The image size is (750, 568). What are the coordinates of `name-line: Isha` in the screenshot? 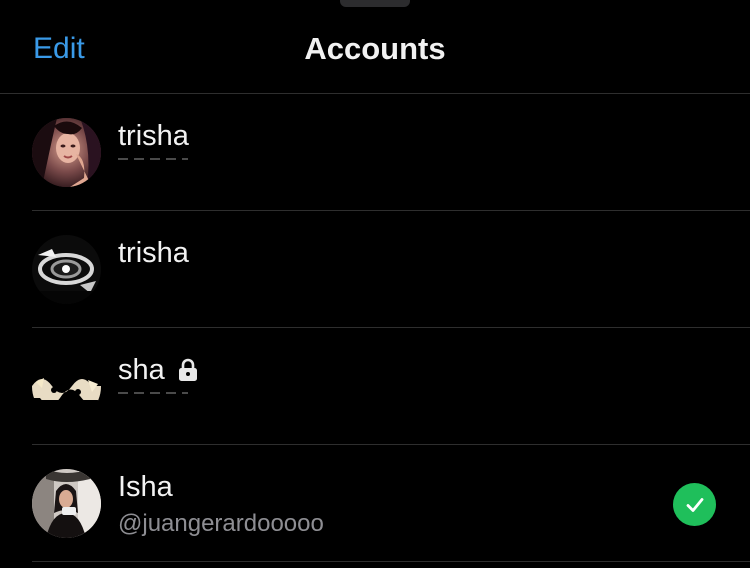 It's located at (145, 487).